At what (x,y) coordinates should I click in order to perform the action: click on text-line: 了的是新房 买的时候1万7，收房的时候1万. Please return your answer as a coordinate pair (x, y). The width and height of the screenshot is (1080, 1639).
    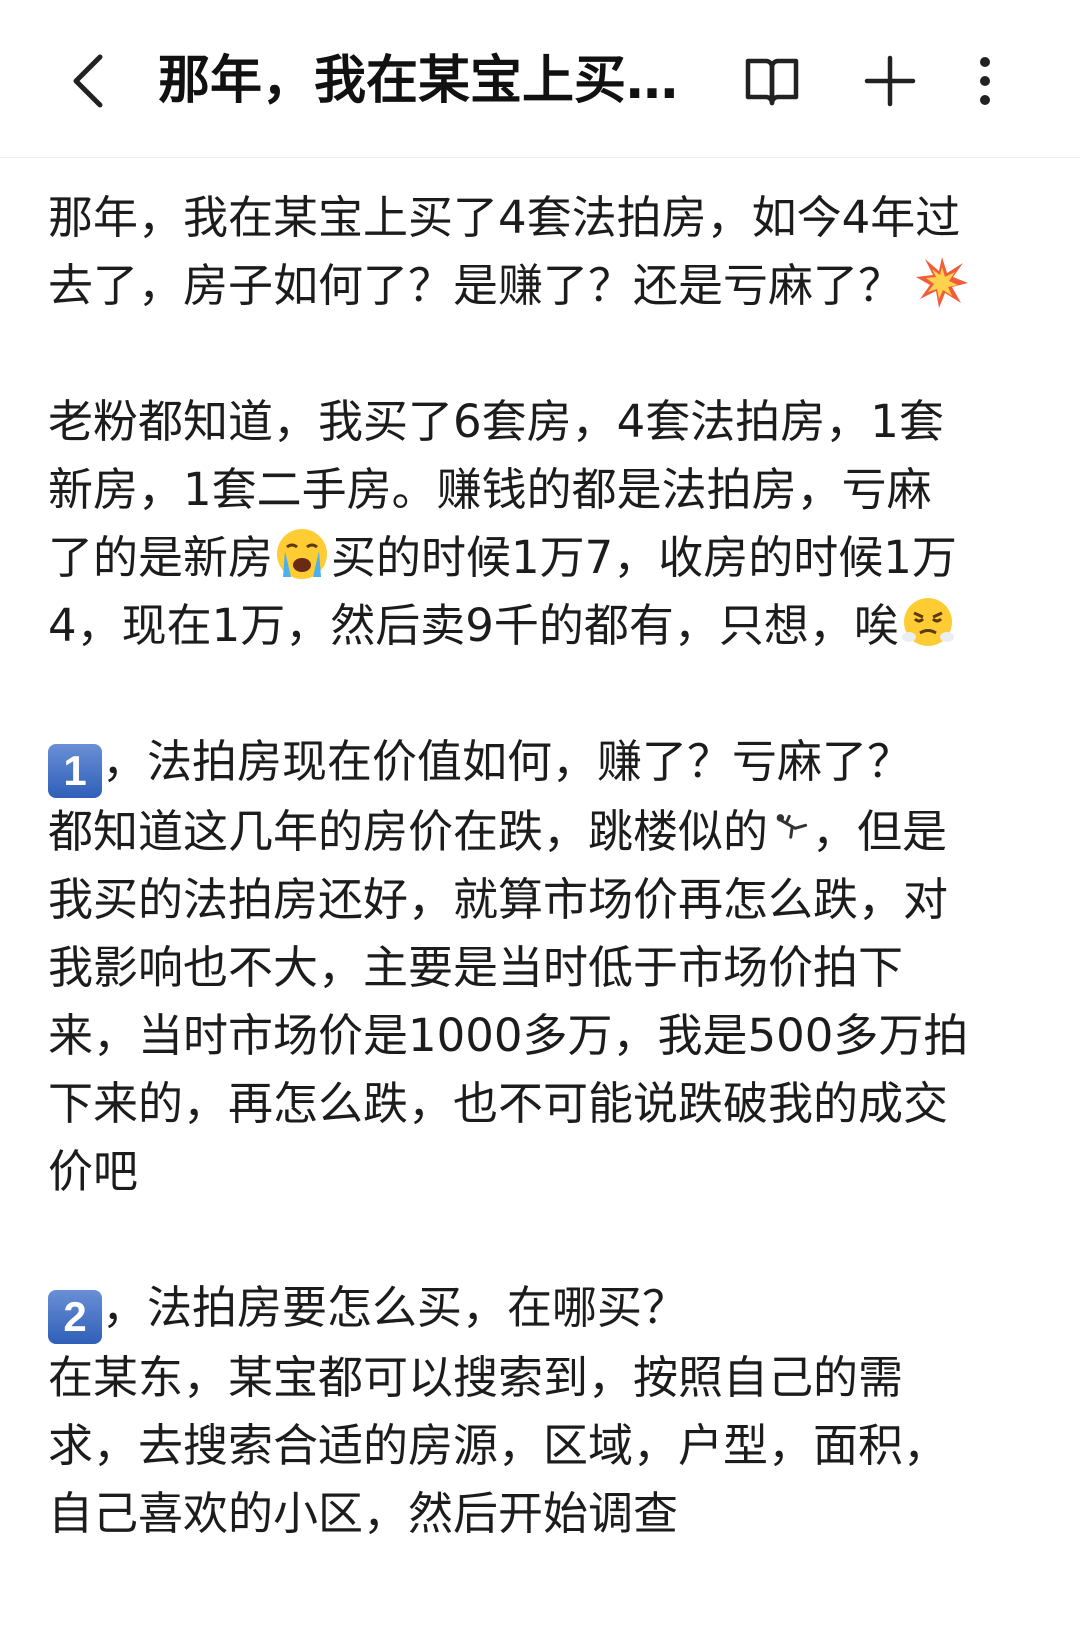
    Looking at the image, I should click on (543, 558).